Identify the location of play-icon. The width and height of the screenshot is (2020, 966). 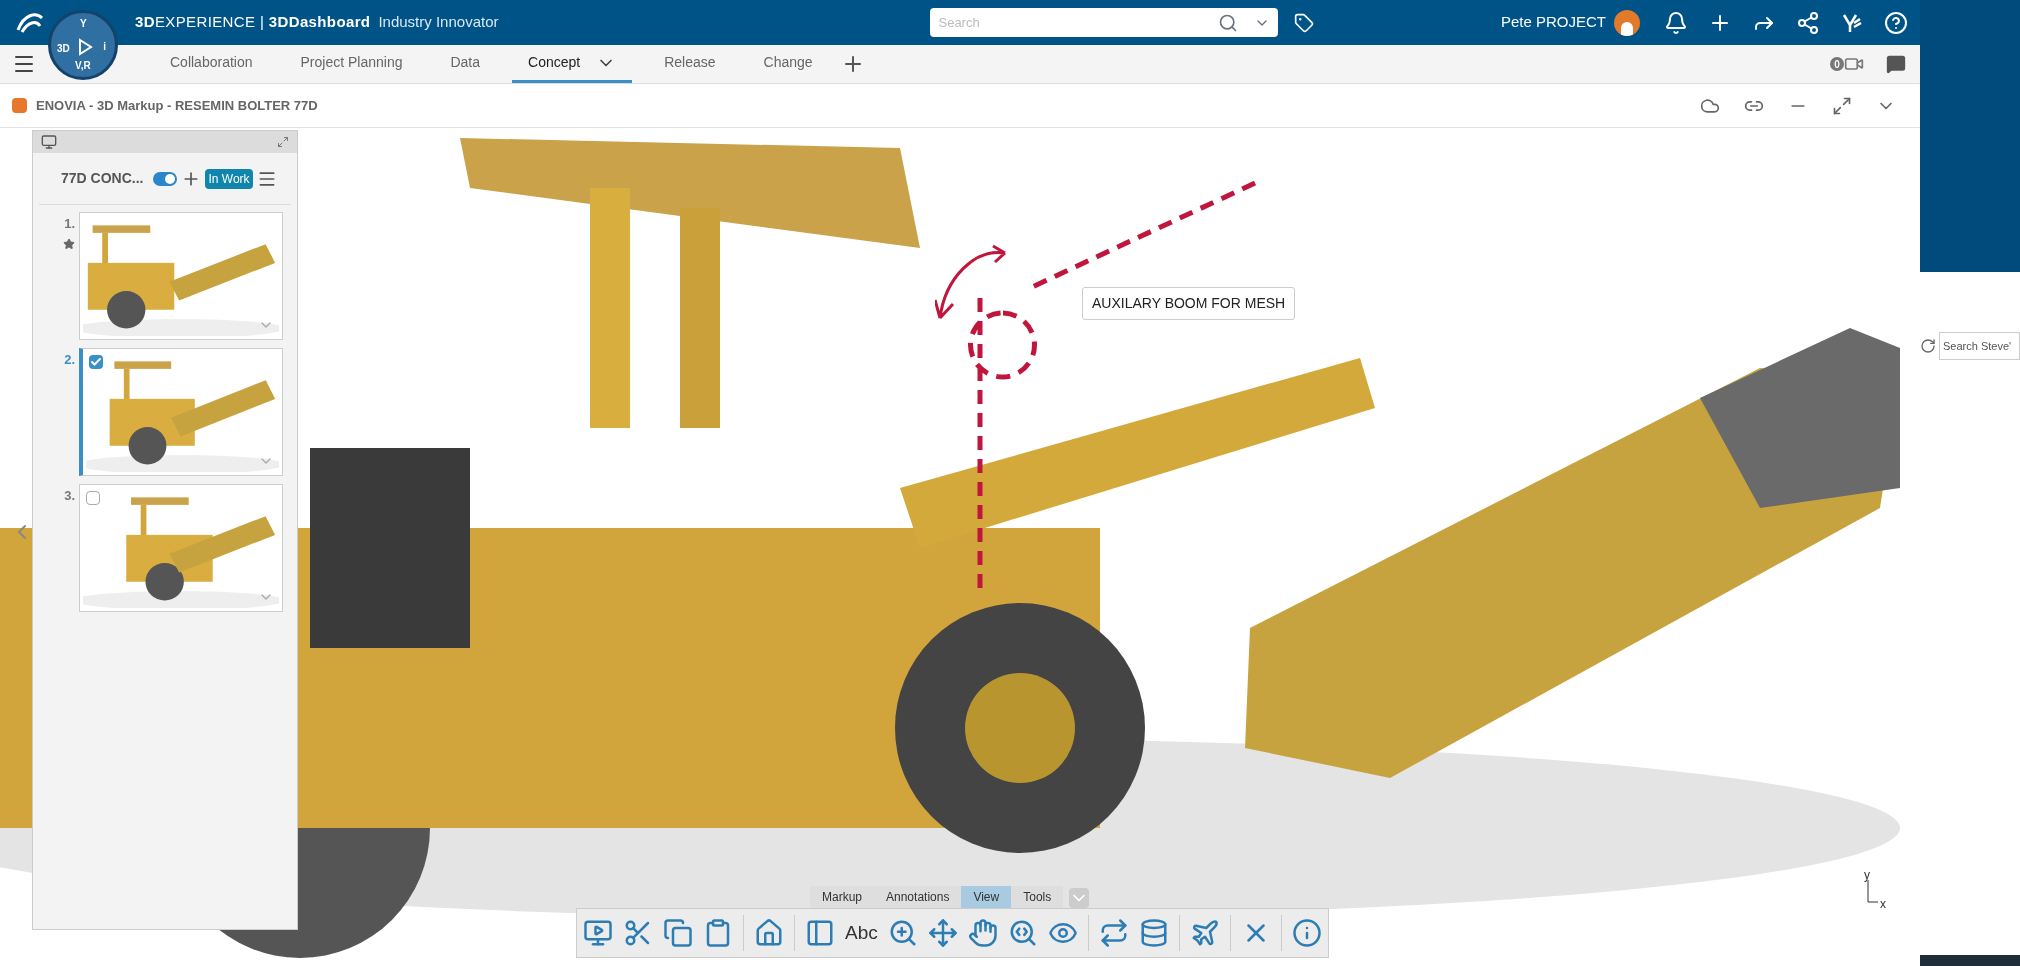
(85, 47).